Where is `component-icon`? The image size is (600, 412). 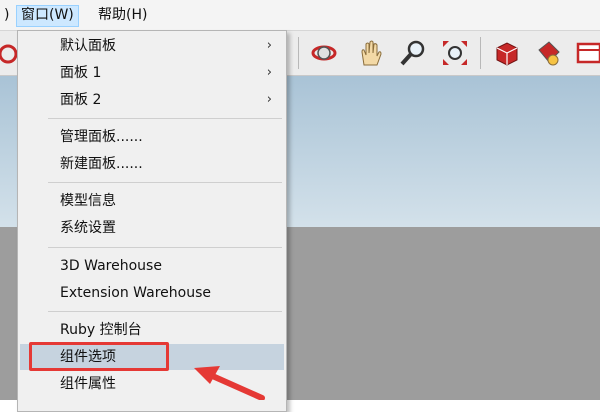
component-icon is located at coordinates (507, 53).